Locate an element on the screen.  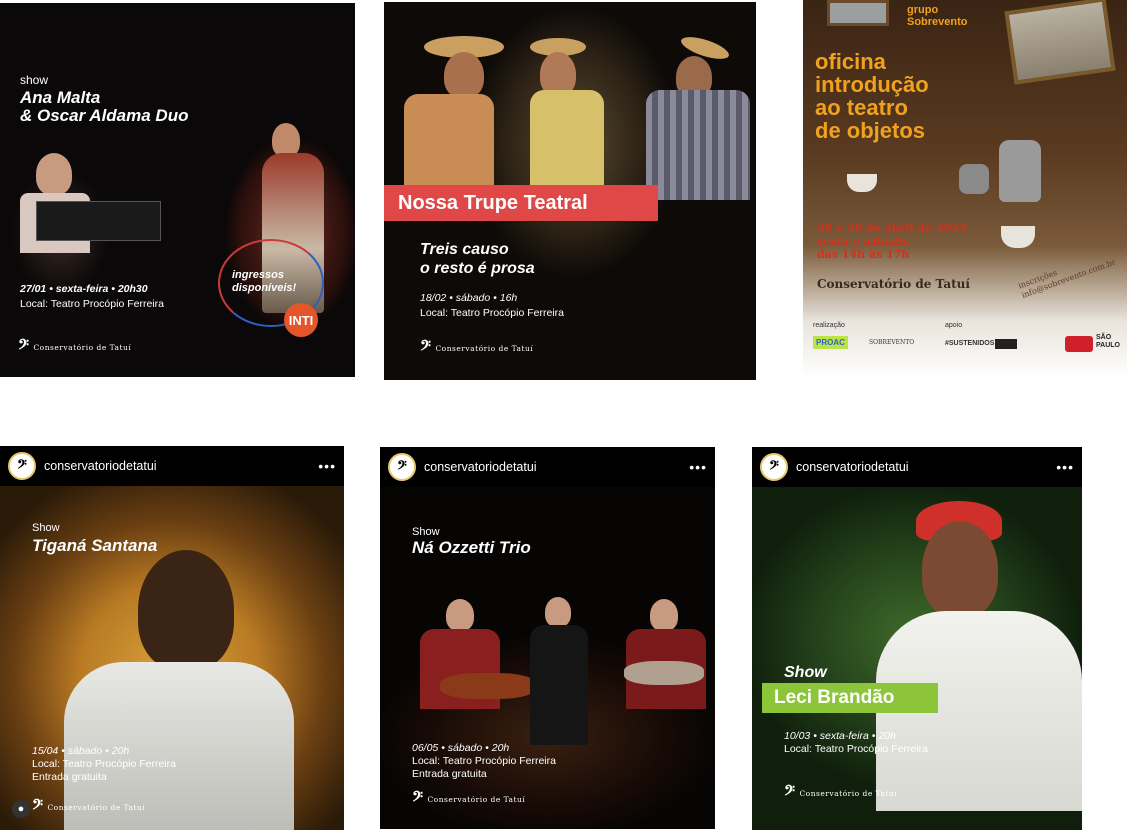
tickets-badge-line1: ingressos is located at coordinates (258, 275).